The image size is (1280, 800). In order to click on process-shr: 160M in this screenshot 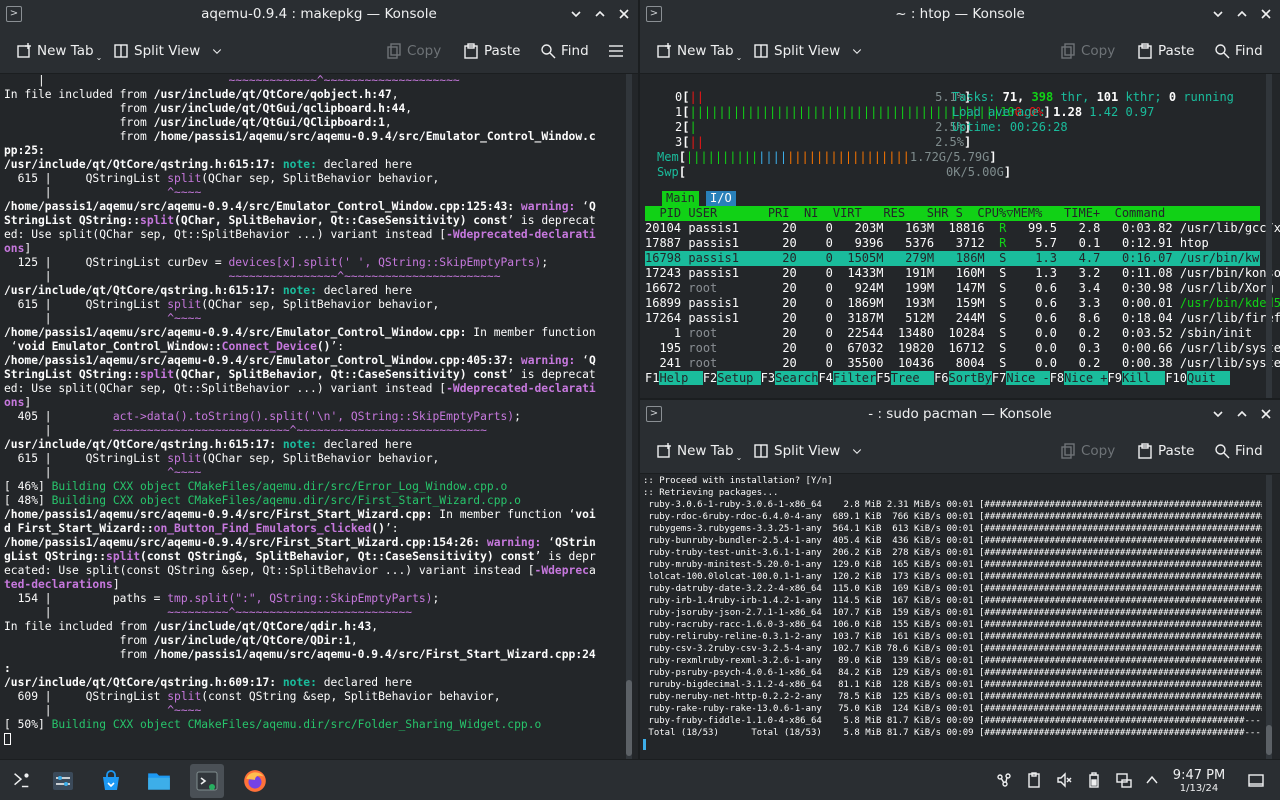, I will do `click(970, 273)`.